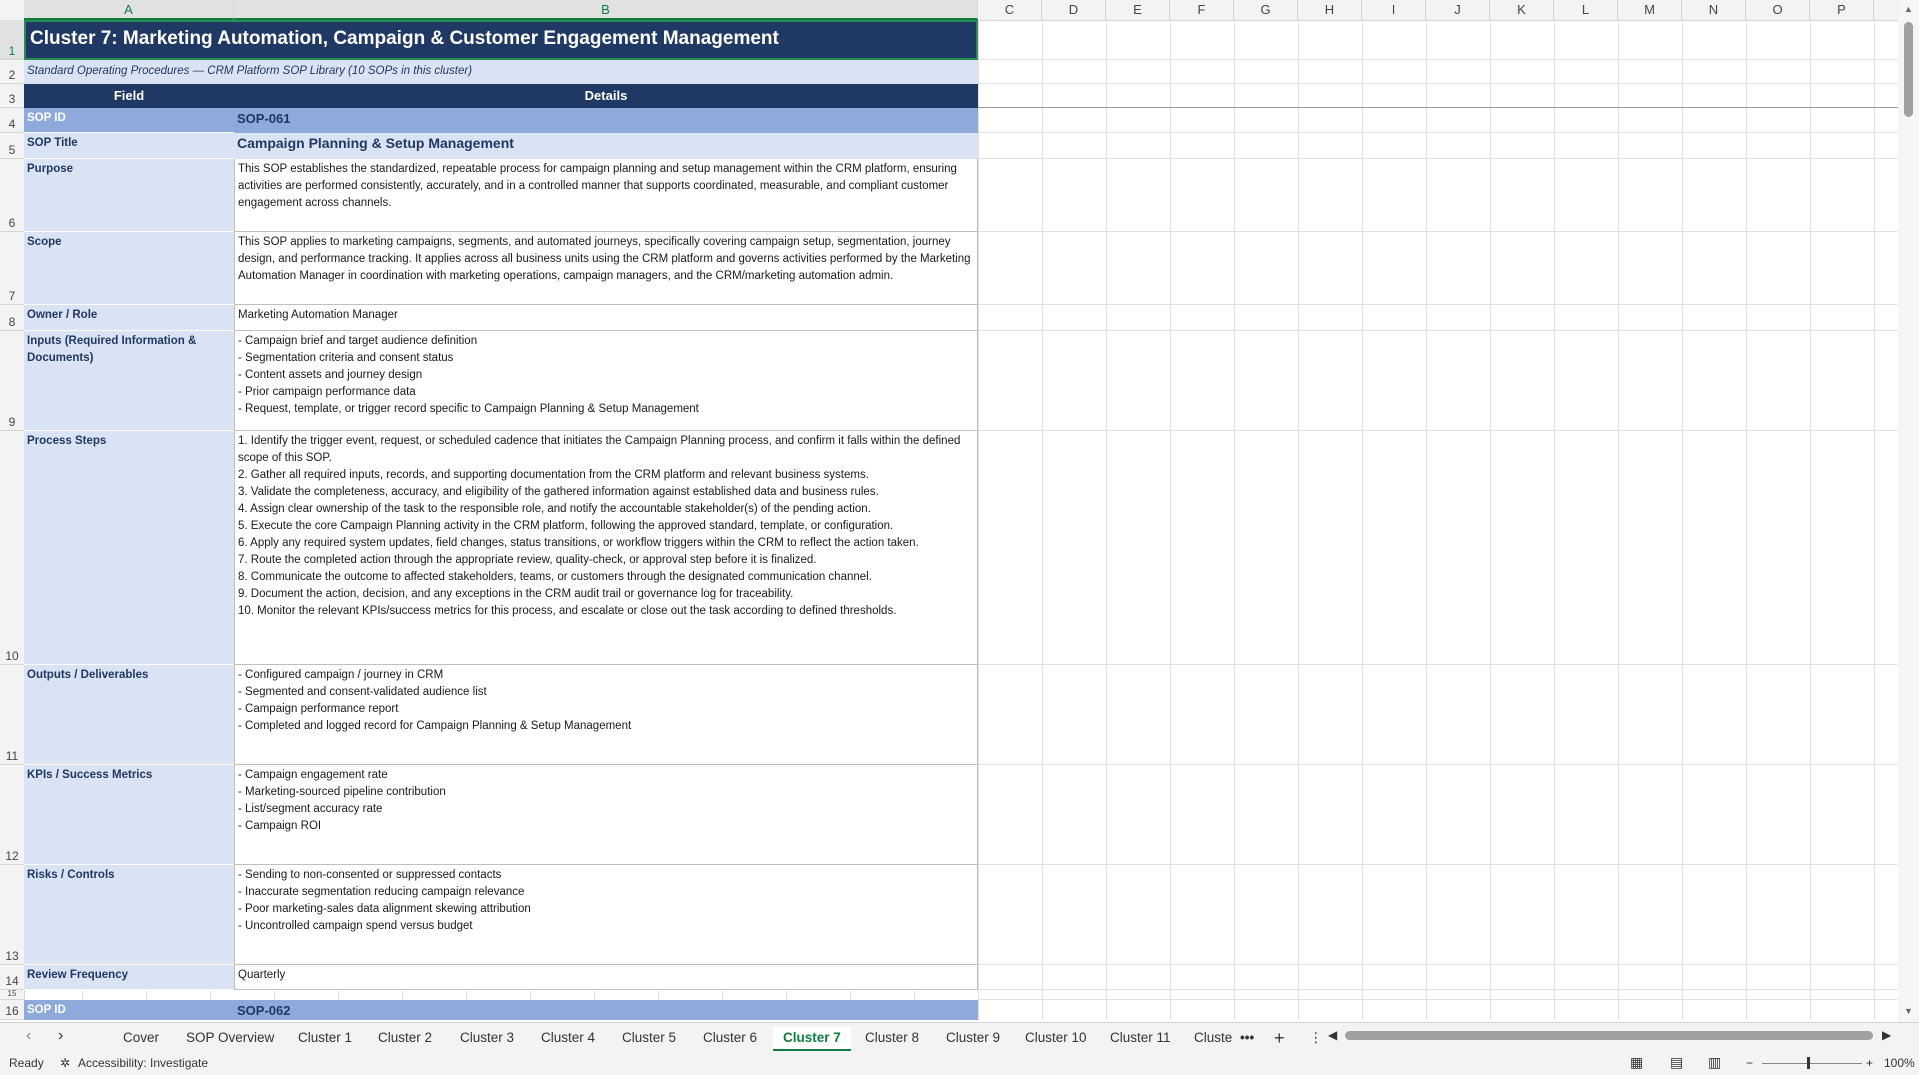  Describe the element at coordinates (1330, 10) in the screenshot. I see `column-header-H: H` at that location.